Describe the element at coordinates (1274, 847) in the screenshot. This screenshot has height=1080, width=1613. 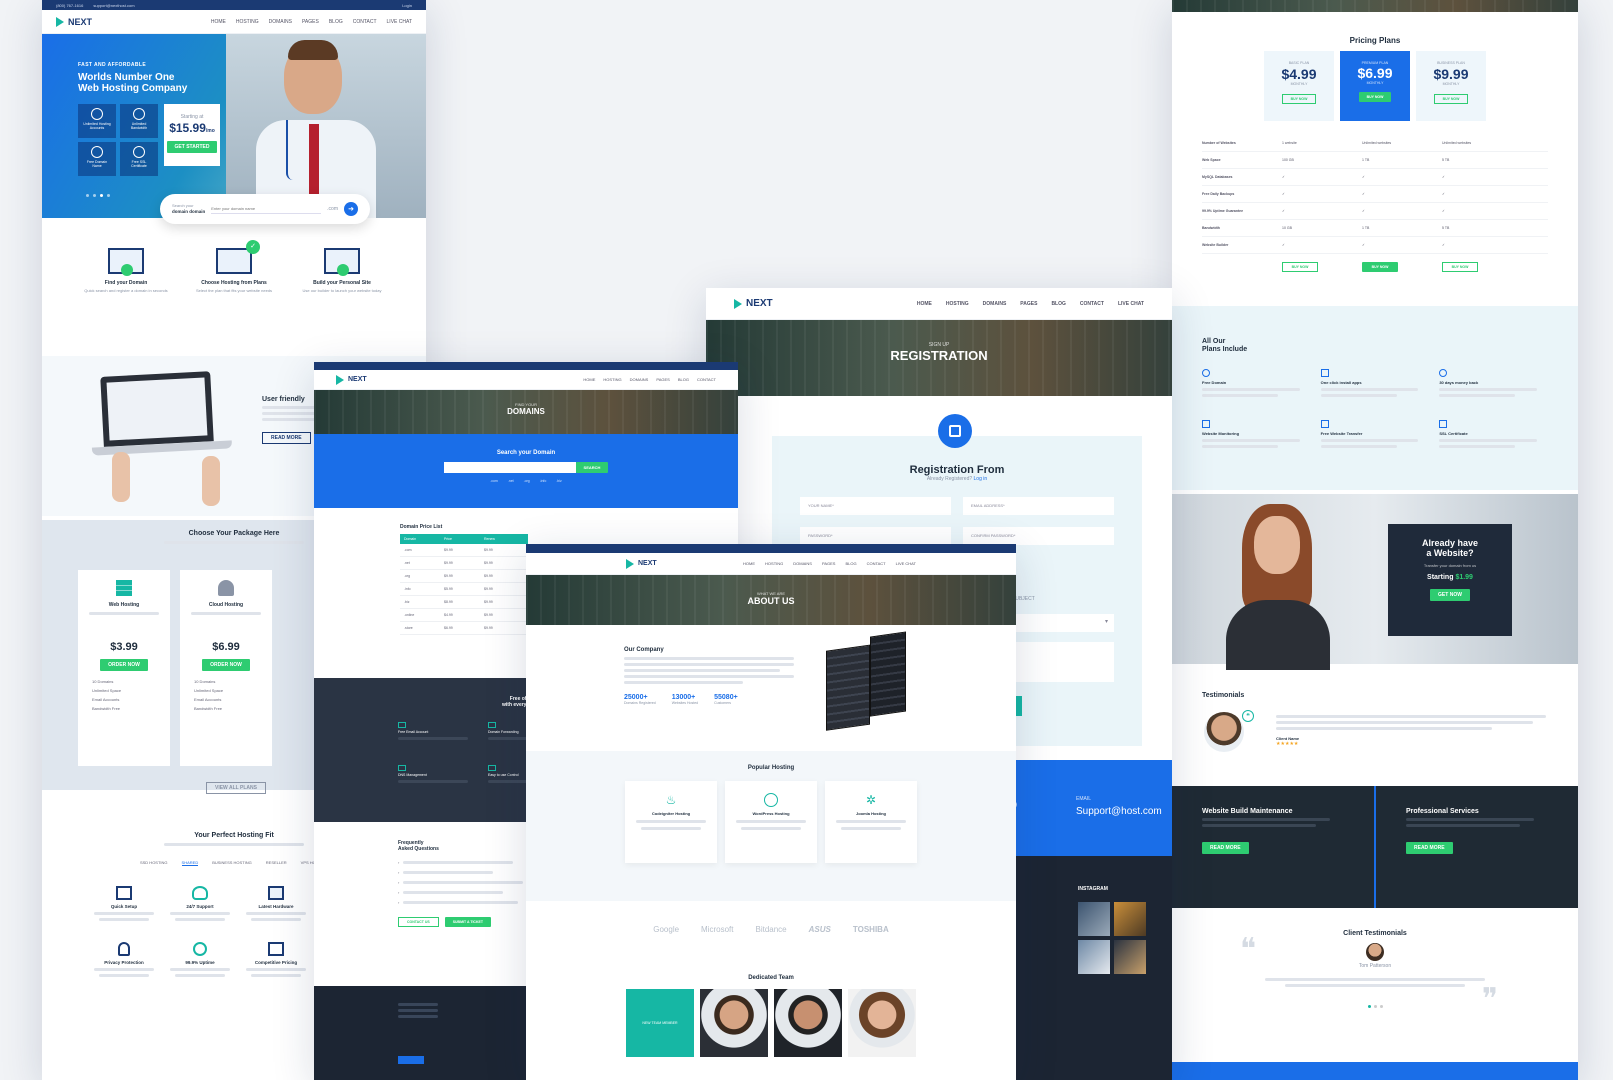
I see `service-build: Website Build Maintenance READ MORE` at that location.